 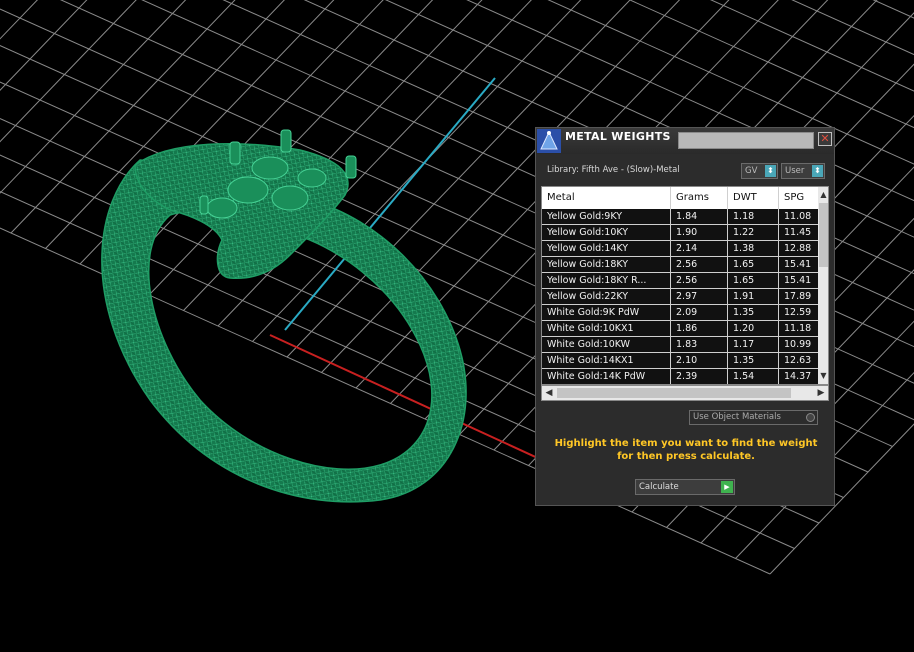 What do you see at coordinates (753, 232) in the screenshot?
I see `cell-dwt: 1.22` at bounding box center [753, 232].